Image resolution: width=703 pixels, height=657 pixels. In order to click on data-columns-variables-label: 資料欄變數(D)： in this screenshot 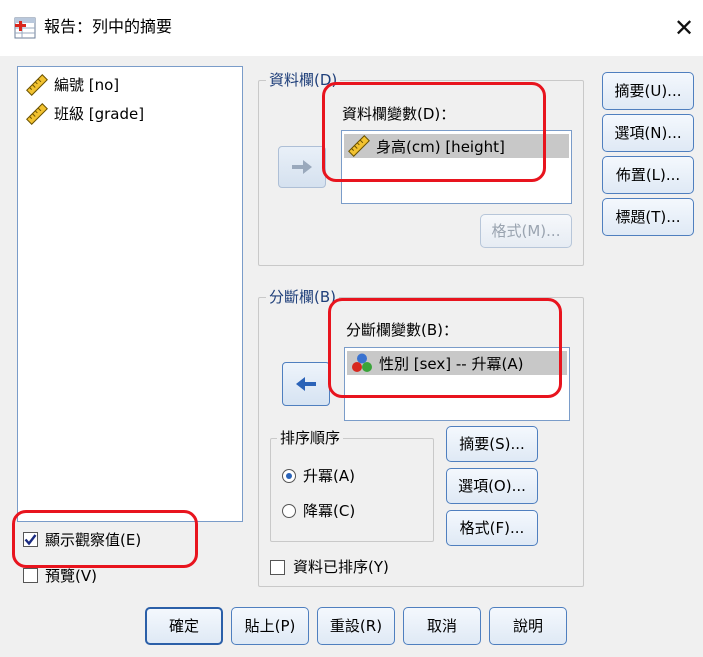, I will do `click(399, 114)`.